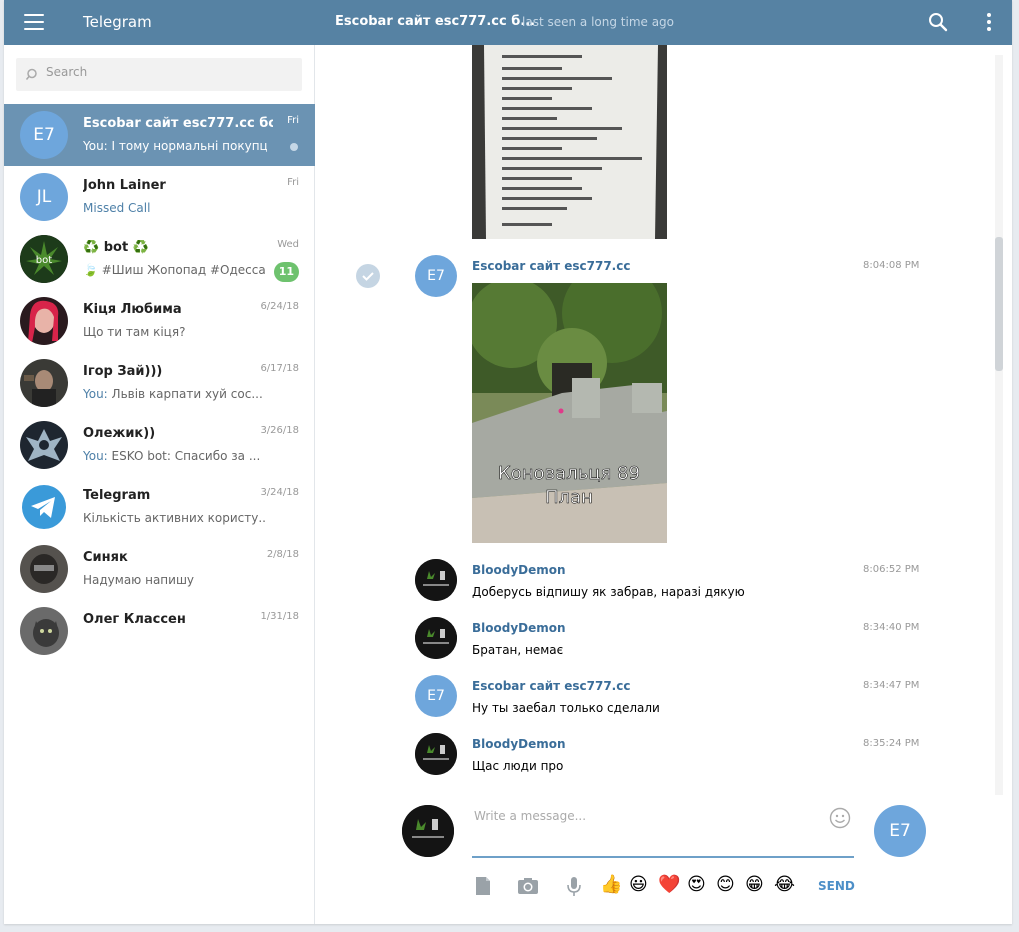 This screenshot has height=932, width=1019. I want to click on dialog-message: Що ти там кіця?, so click(134, 332).